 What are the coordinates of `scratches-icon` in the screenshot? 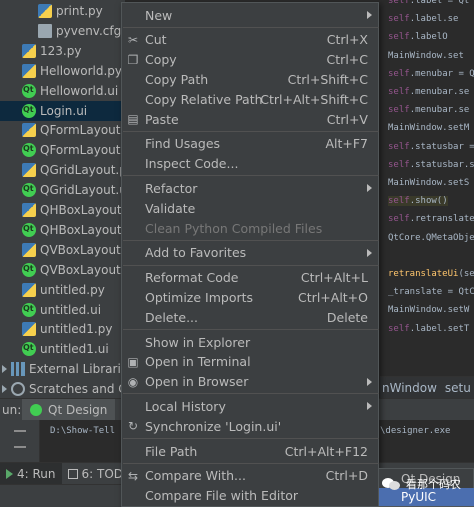 It's located at (18, 389).